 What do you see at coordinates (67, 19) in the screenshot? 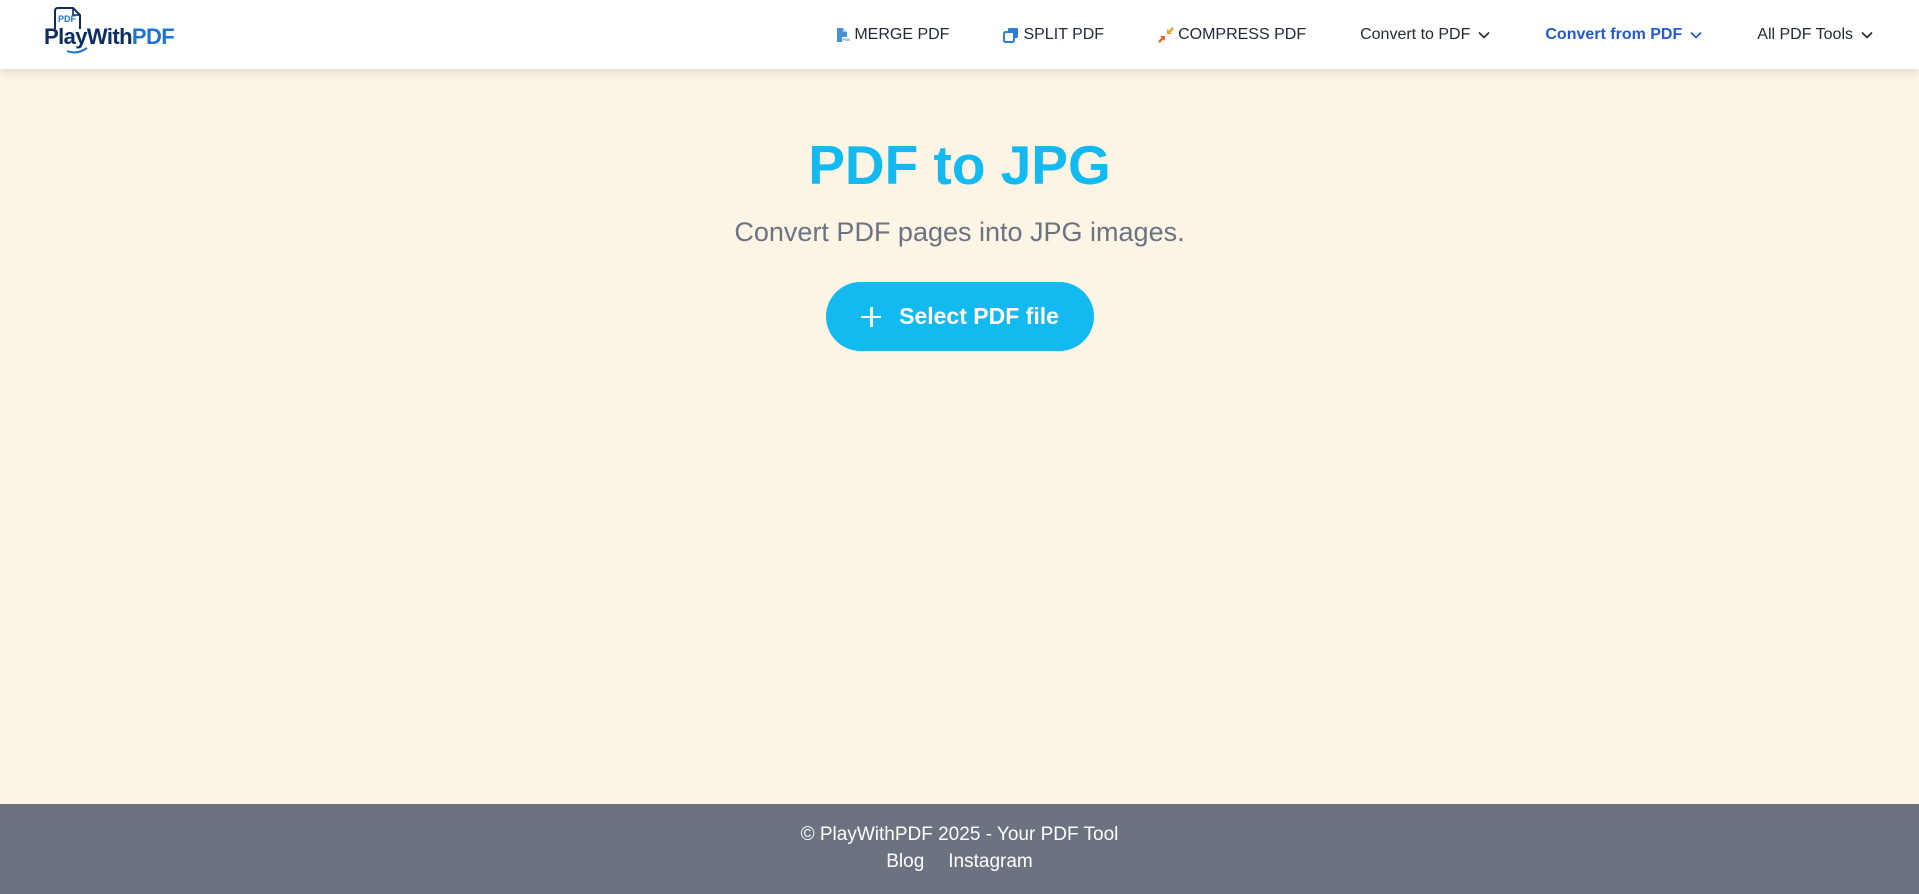
I see `svg-text: PDF` at bounding box center [67, 19].